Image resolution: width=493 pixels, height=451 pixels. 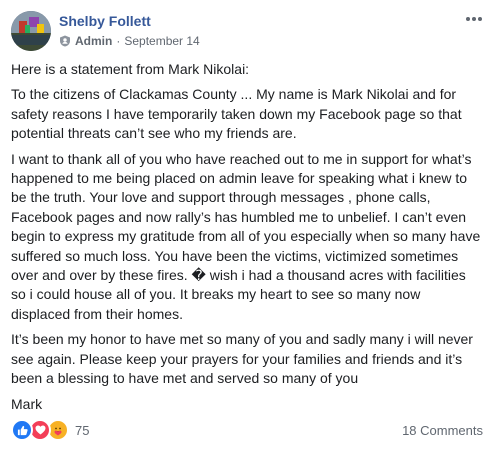 I want to click on author-name: Shelby Follett, so click(x=105, y=21).